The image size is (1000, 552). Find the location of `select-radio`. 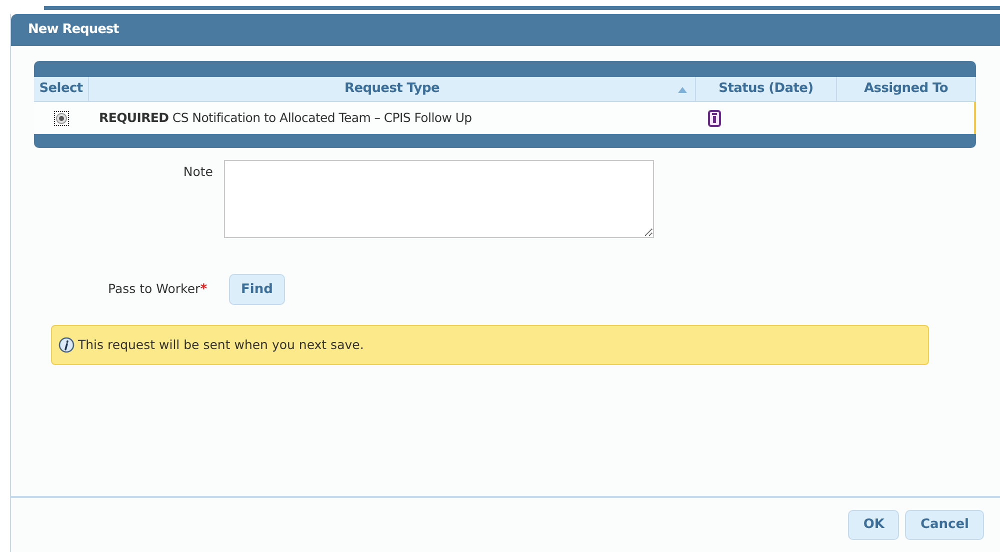

select-radio is located at coordinates (61, 118).